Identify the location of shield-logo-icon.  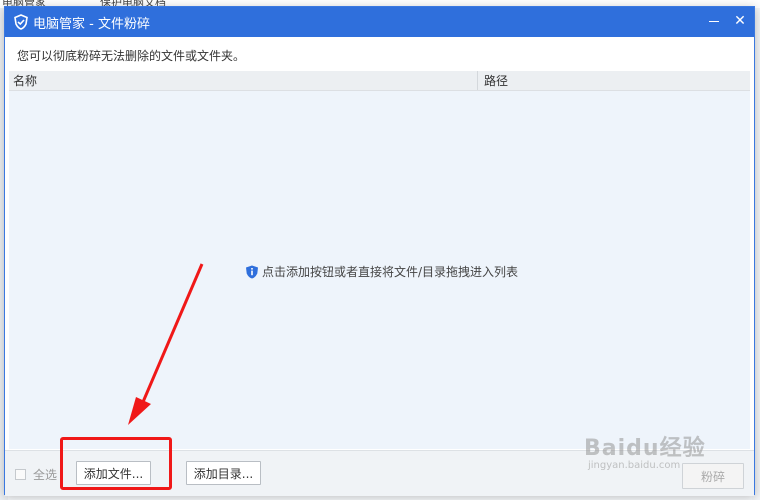
(21, 22).